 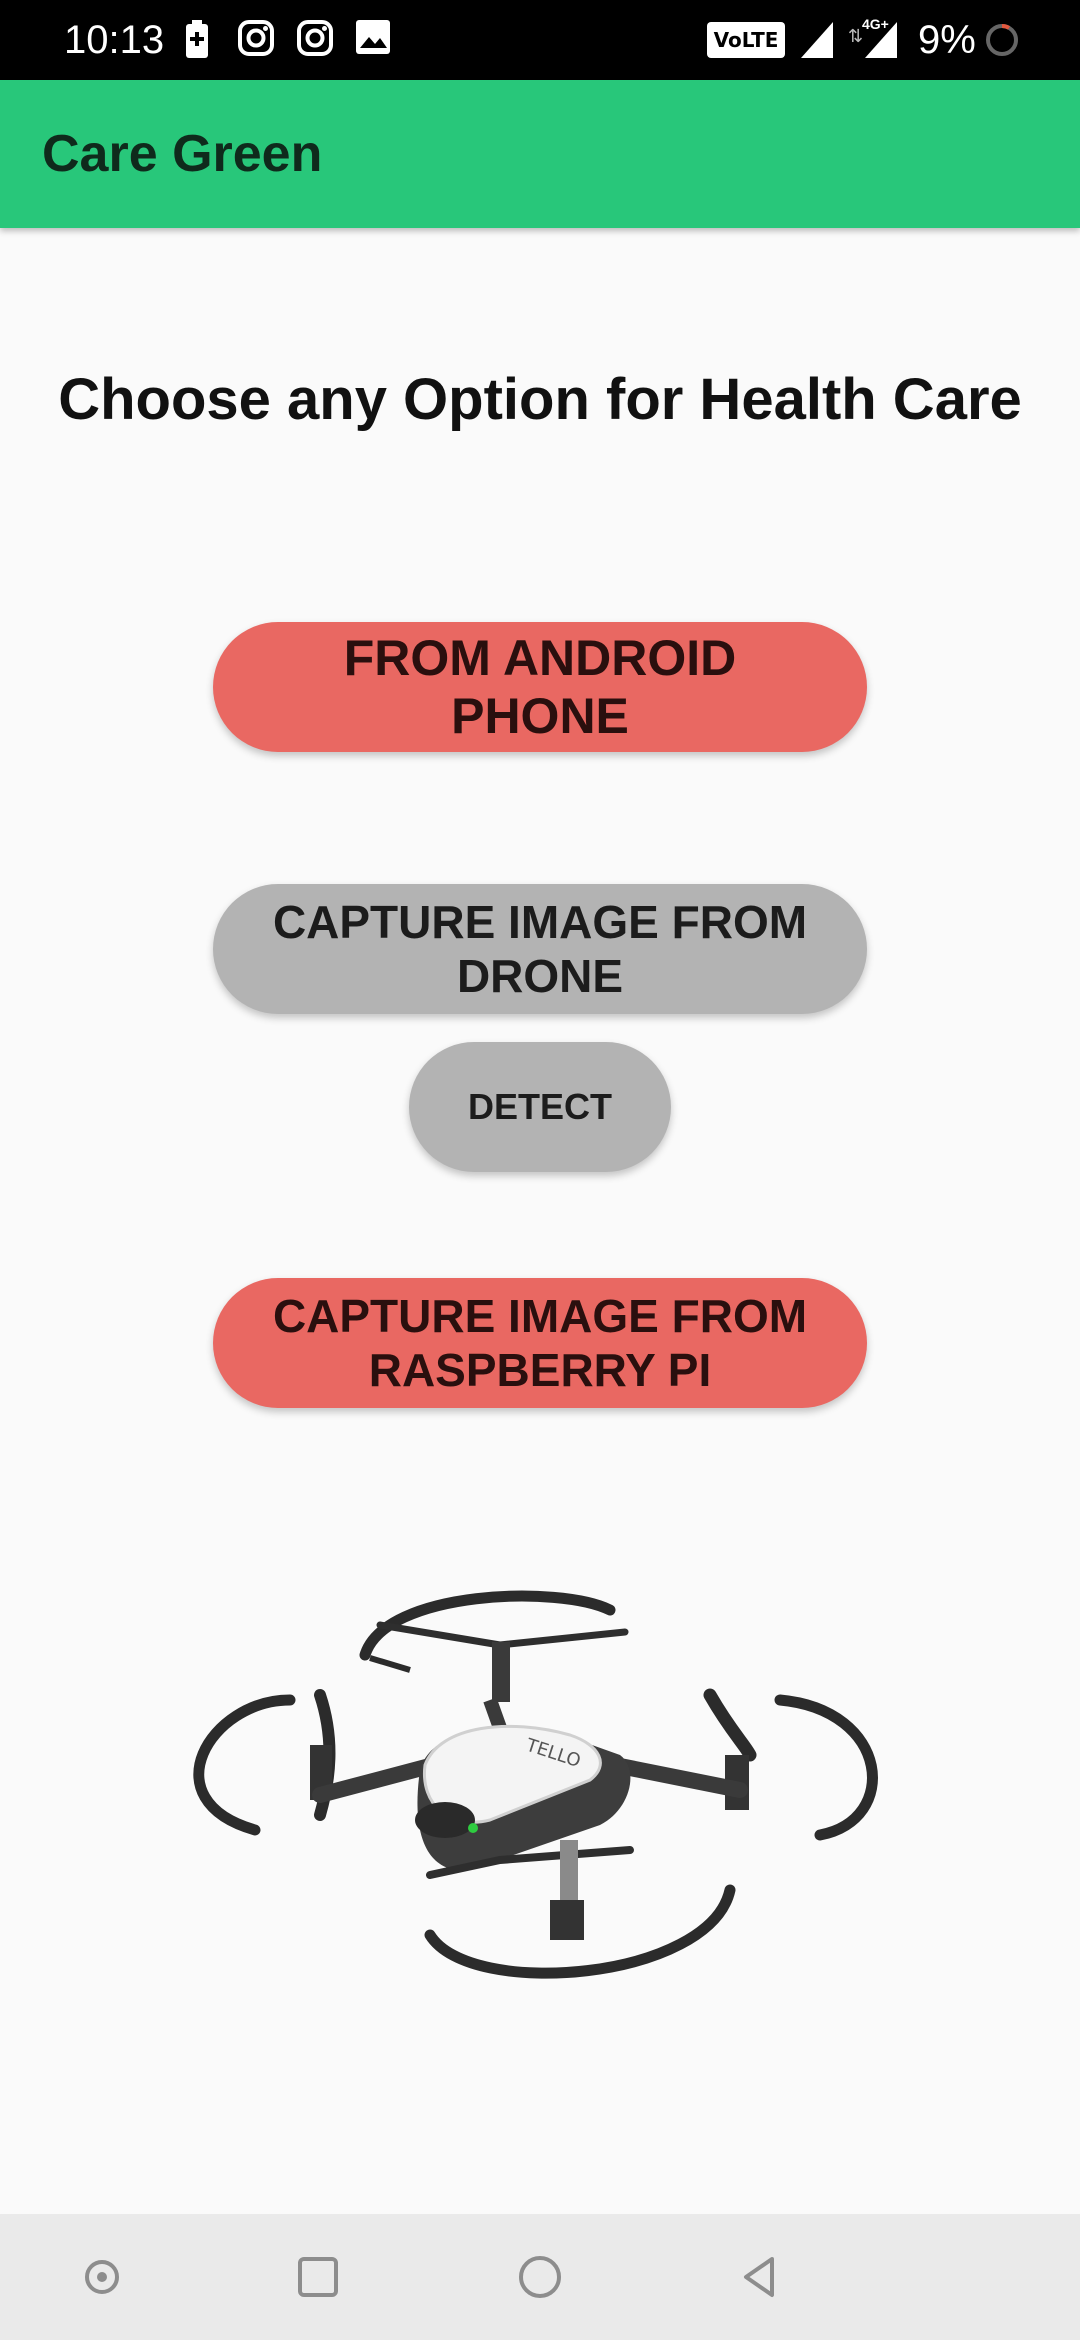 I want to click on back-triangle-icon, so click(x=762, y=2277).